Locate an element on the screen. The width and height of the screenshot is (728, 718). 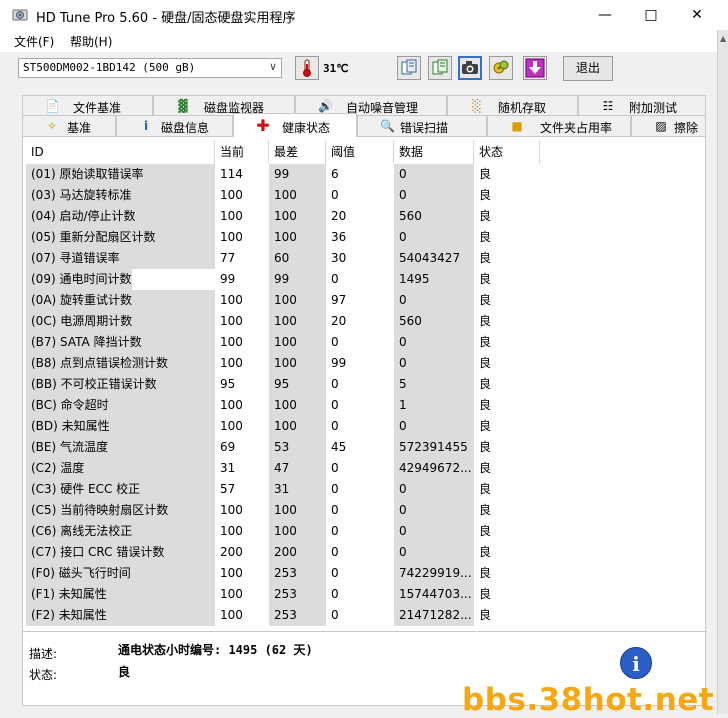
cell-threshold: 97 is located at coordinates (339, 300).